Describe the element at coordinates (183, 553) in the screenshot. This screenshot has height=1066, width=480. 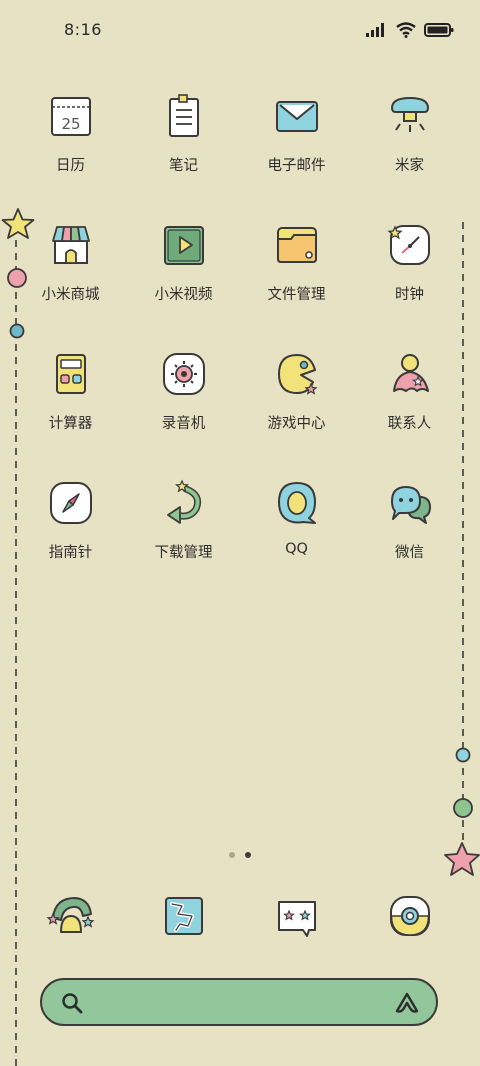
I see `app-label: 下载管理` at that location.